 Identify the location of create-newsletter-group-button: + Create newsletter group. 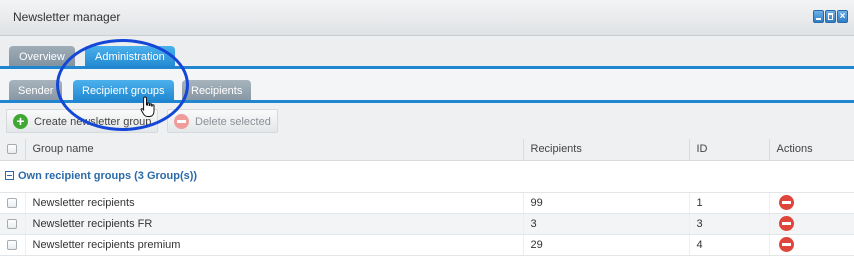
(82, 121).